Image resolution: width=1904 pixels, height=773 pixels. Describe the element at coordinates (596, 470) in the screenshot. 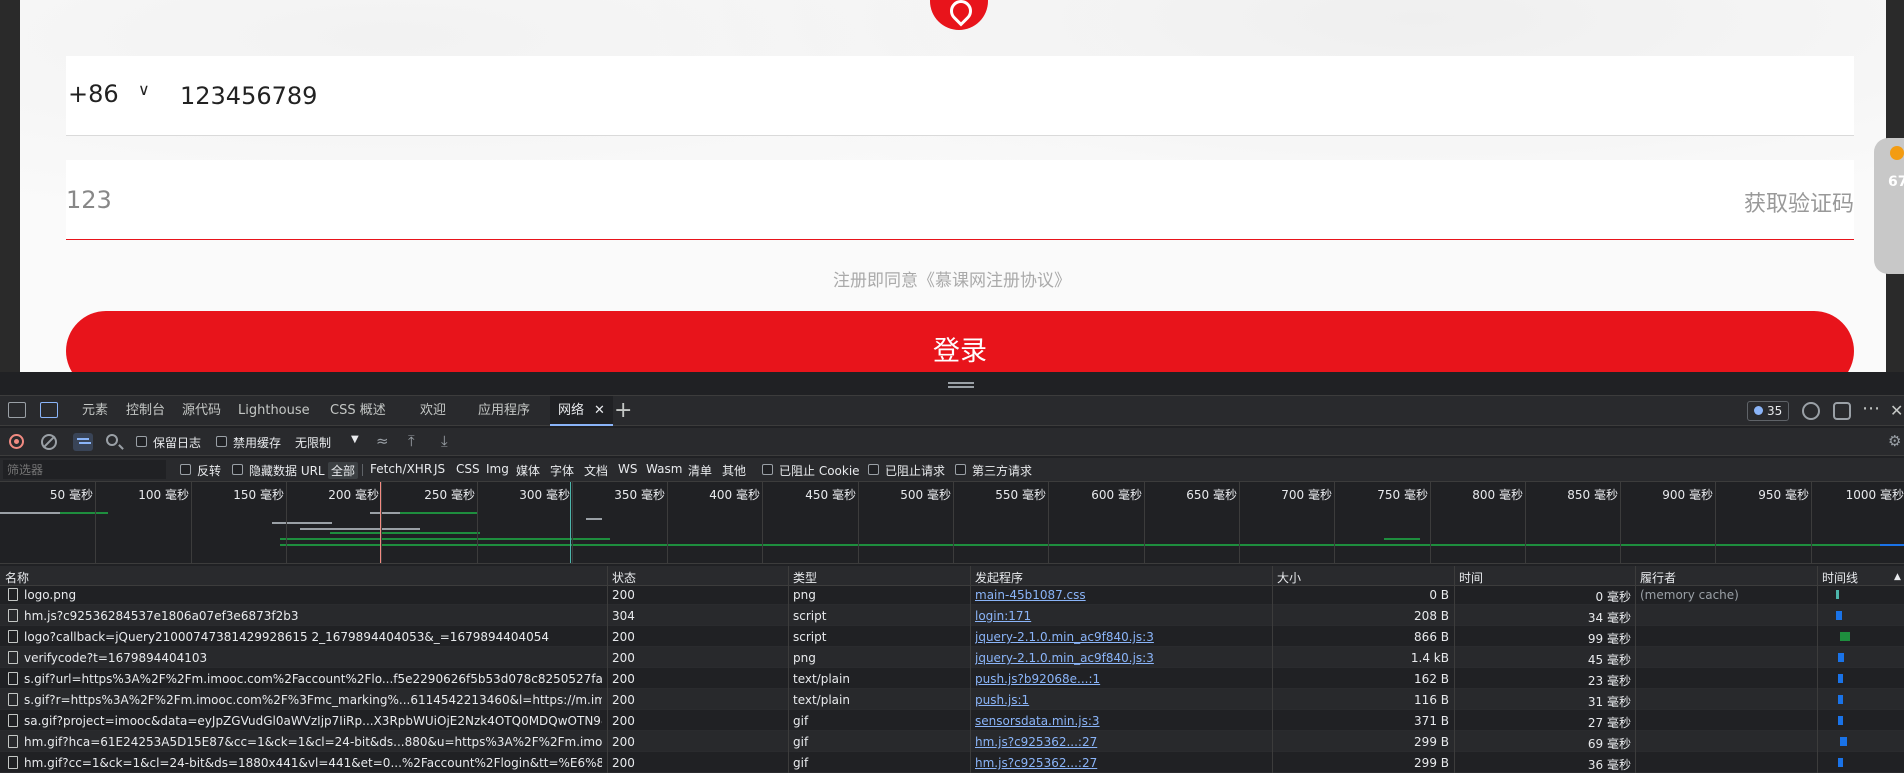

I see `type-filter-doc: 文档` at that location.